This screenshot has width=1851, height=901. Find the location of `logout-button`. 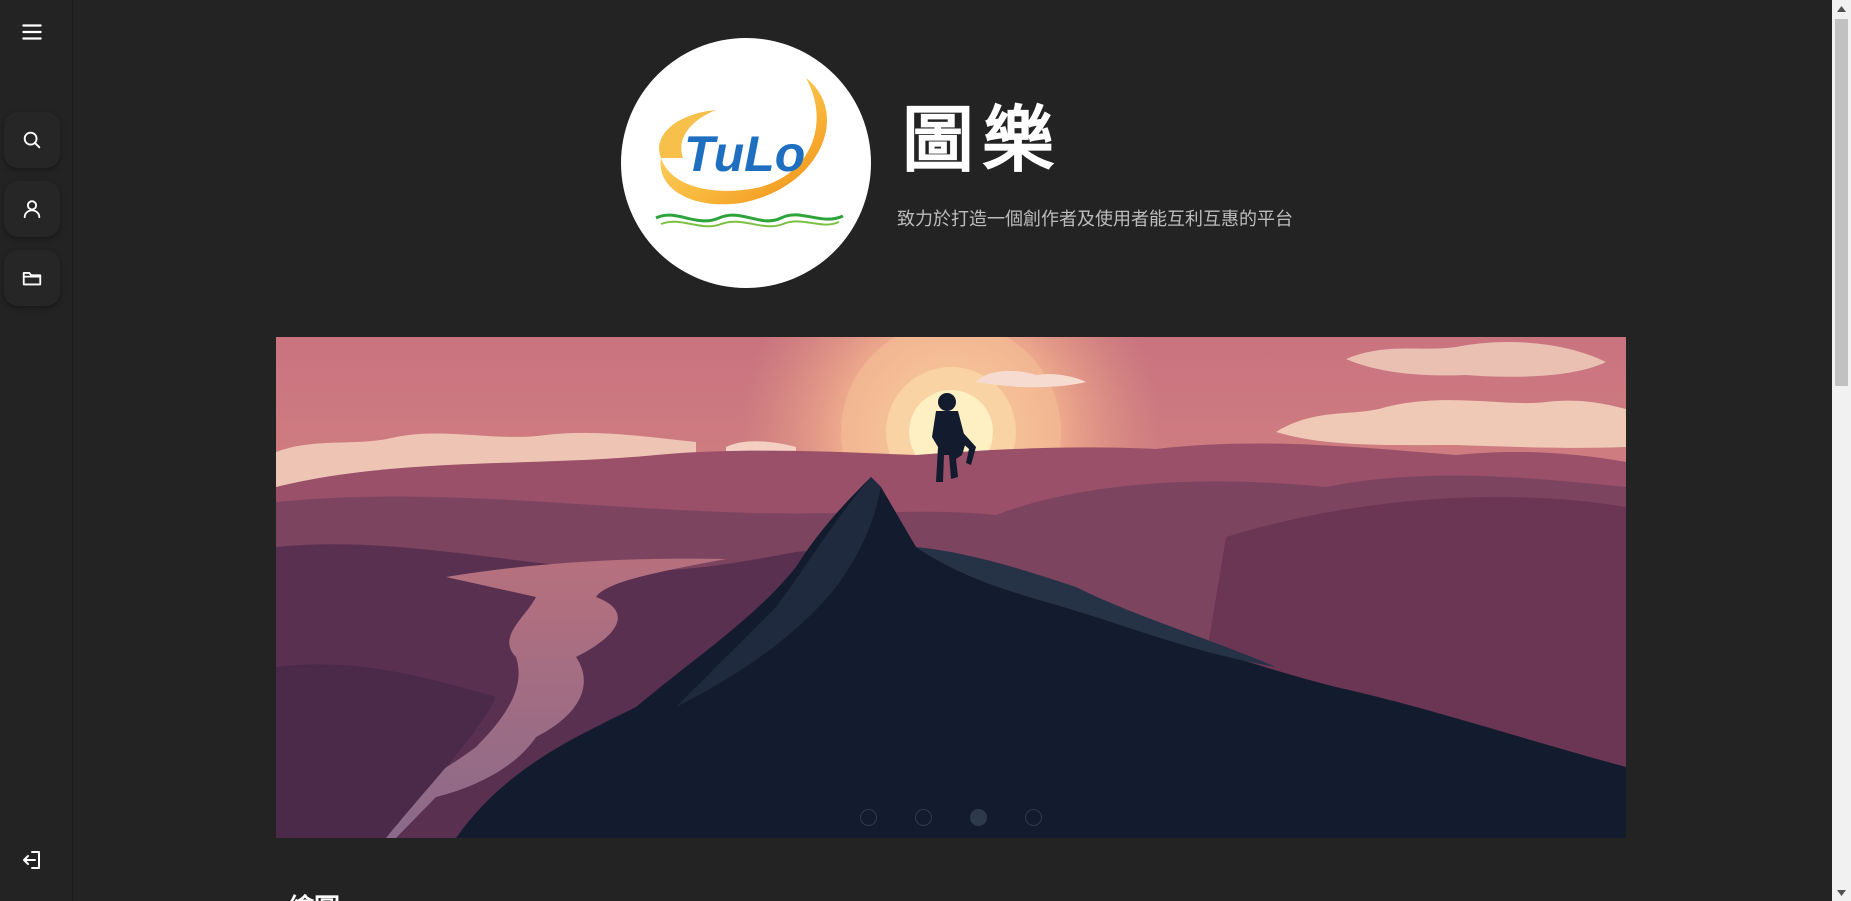

logout-button is located at coordinates (32, 860).